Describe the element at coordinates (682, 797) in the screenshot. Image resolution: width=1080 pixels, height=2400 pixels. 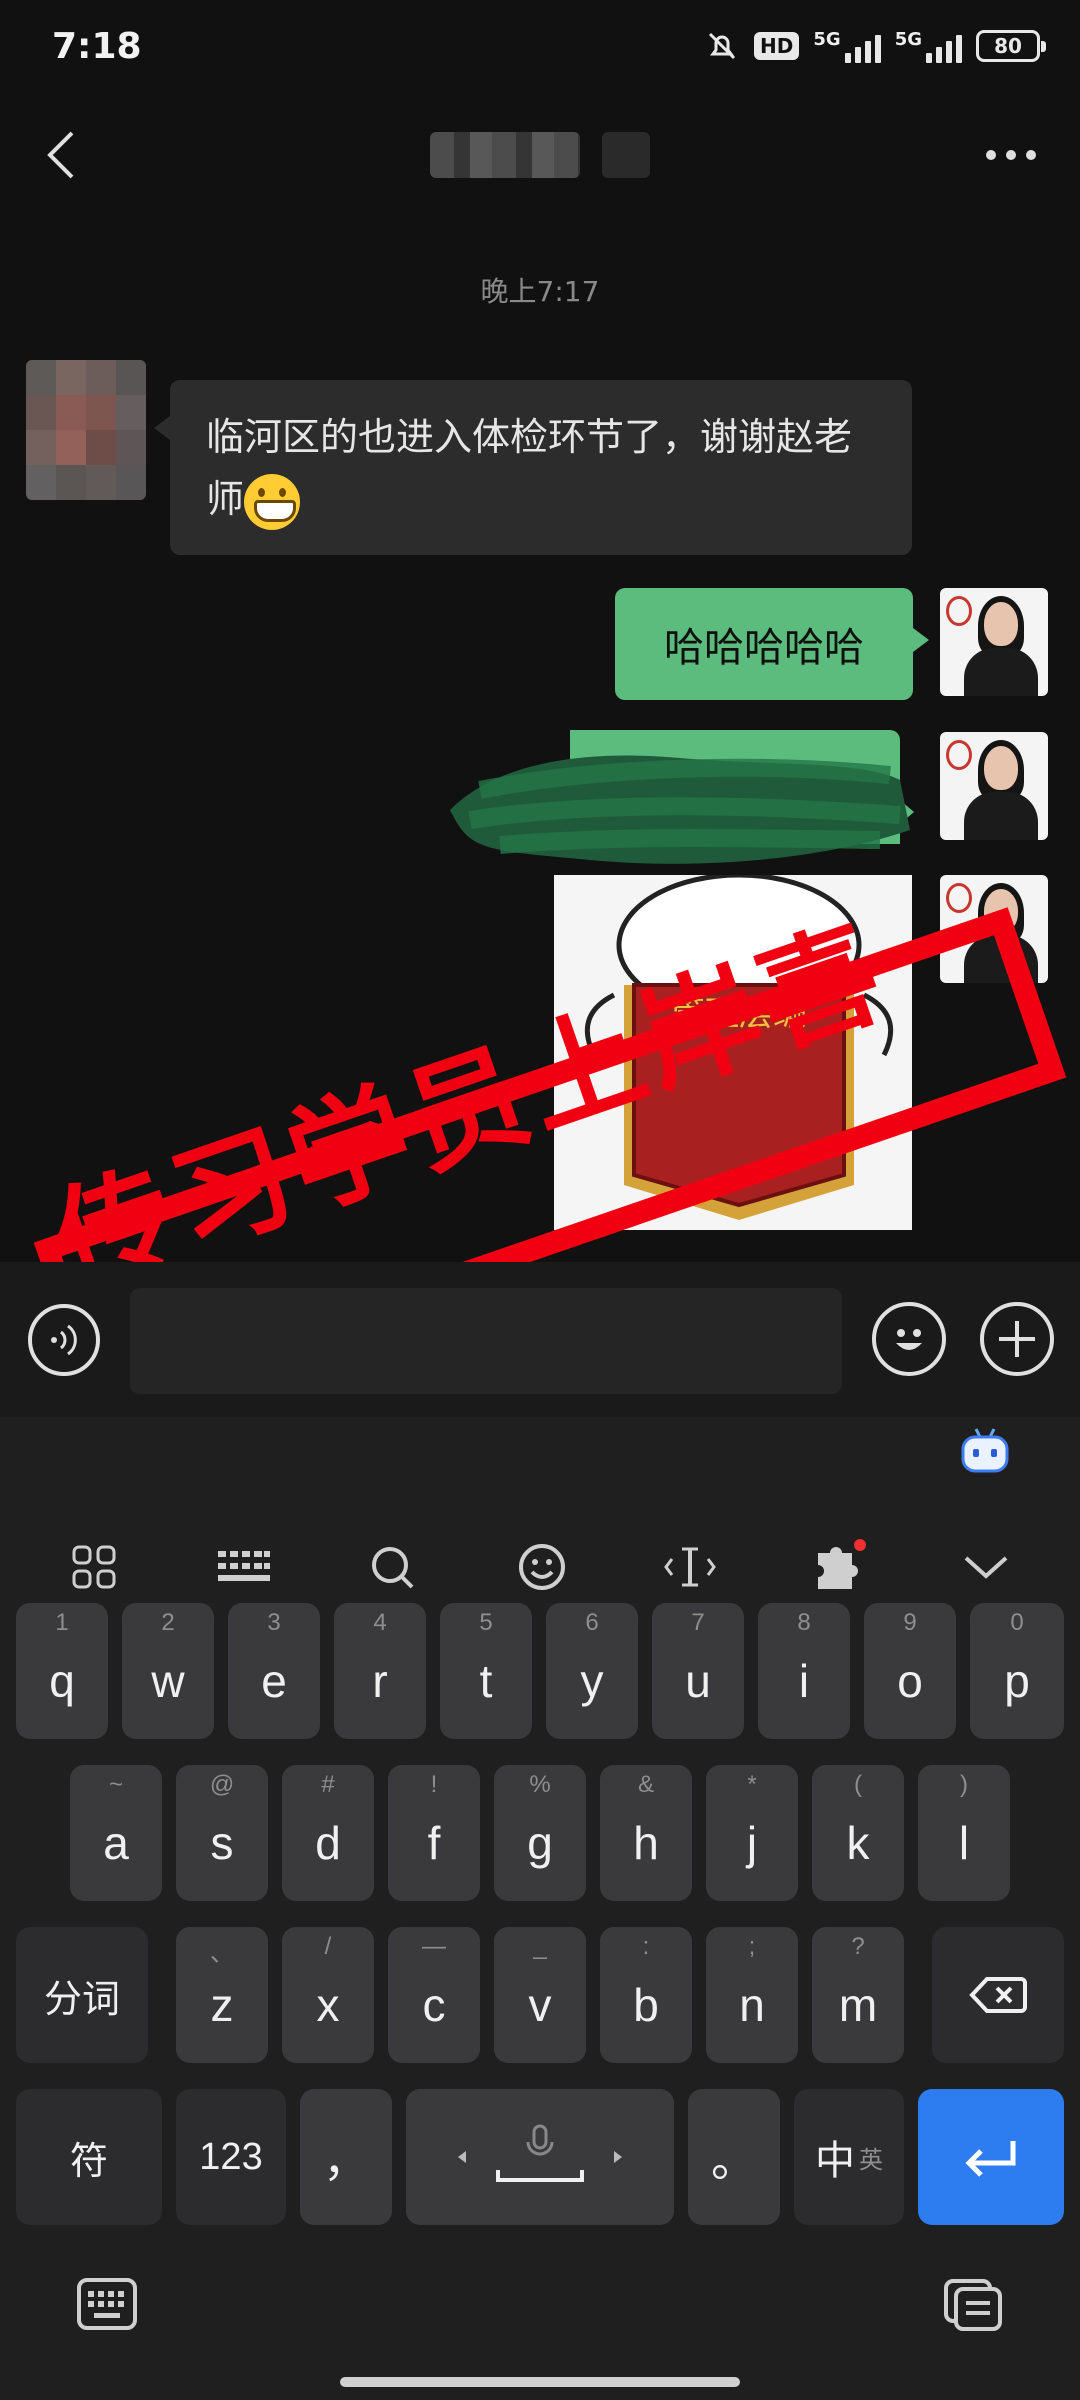
I see `redacted-message-scribble` at that location.